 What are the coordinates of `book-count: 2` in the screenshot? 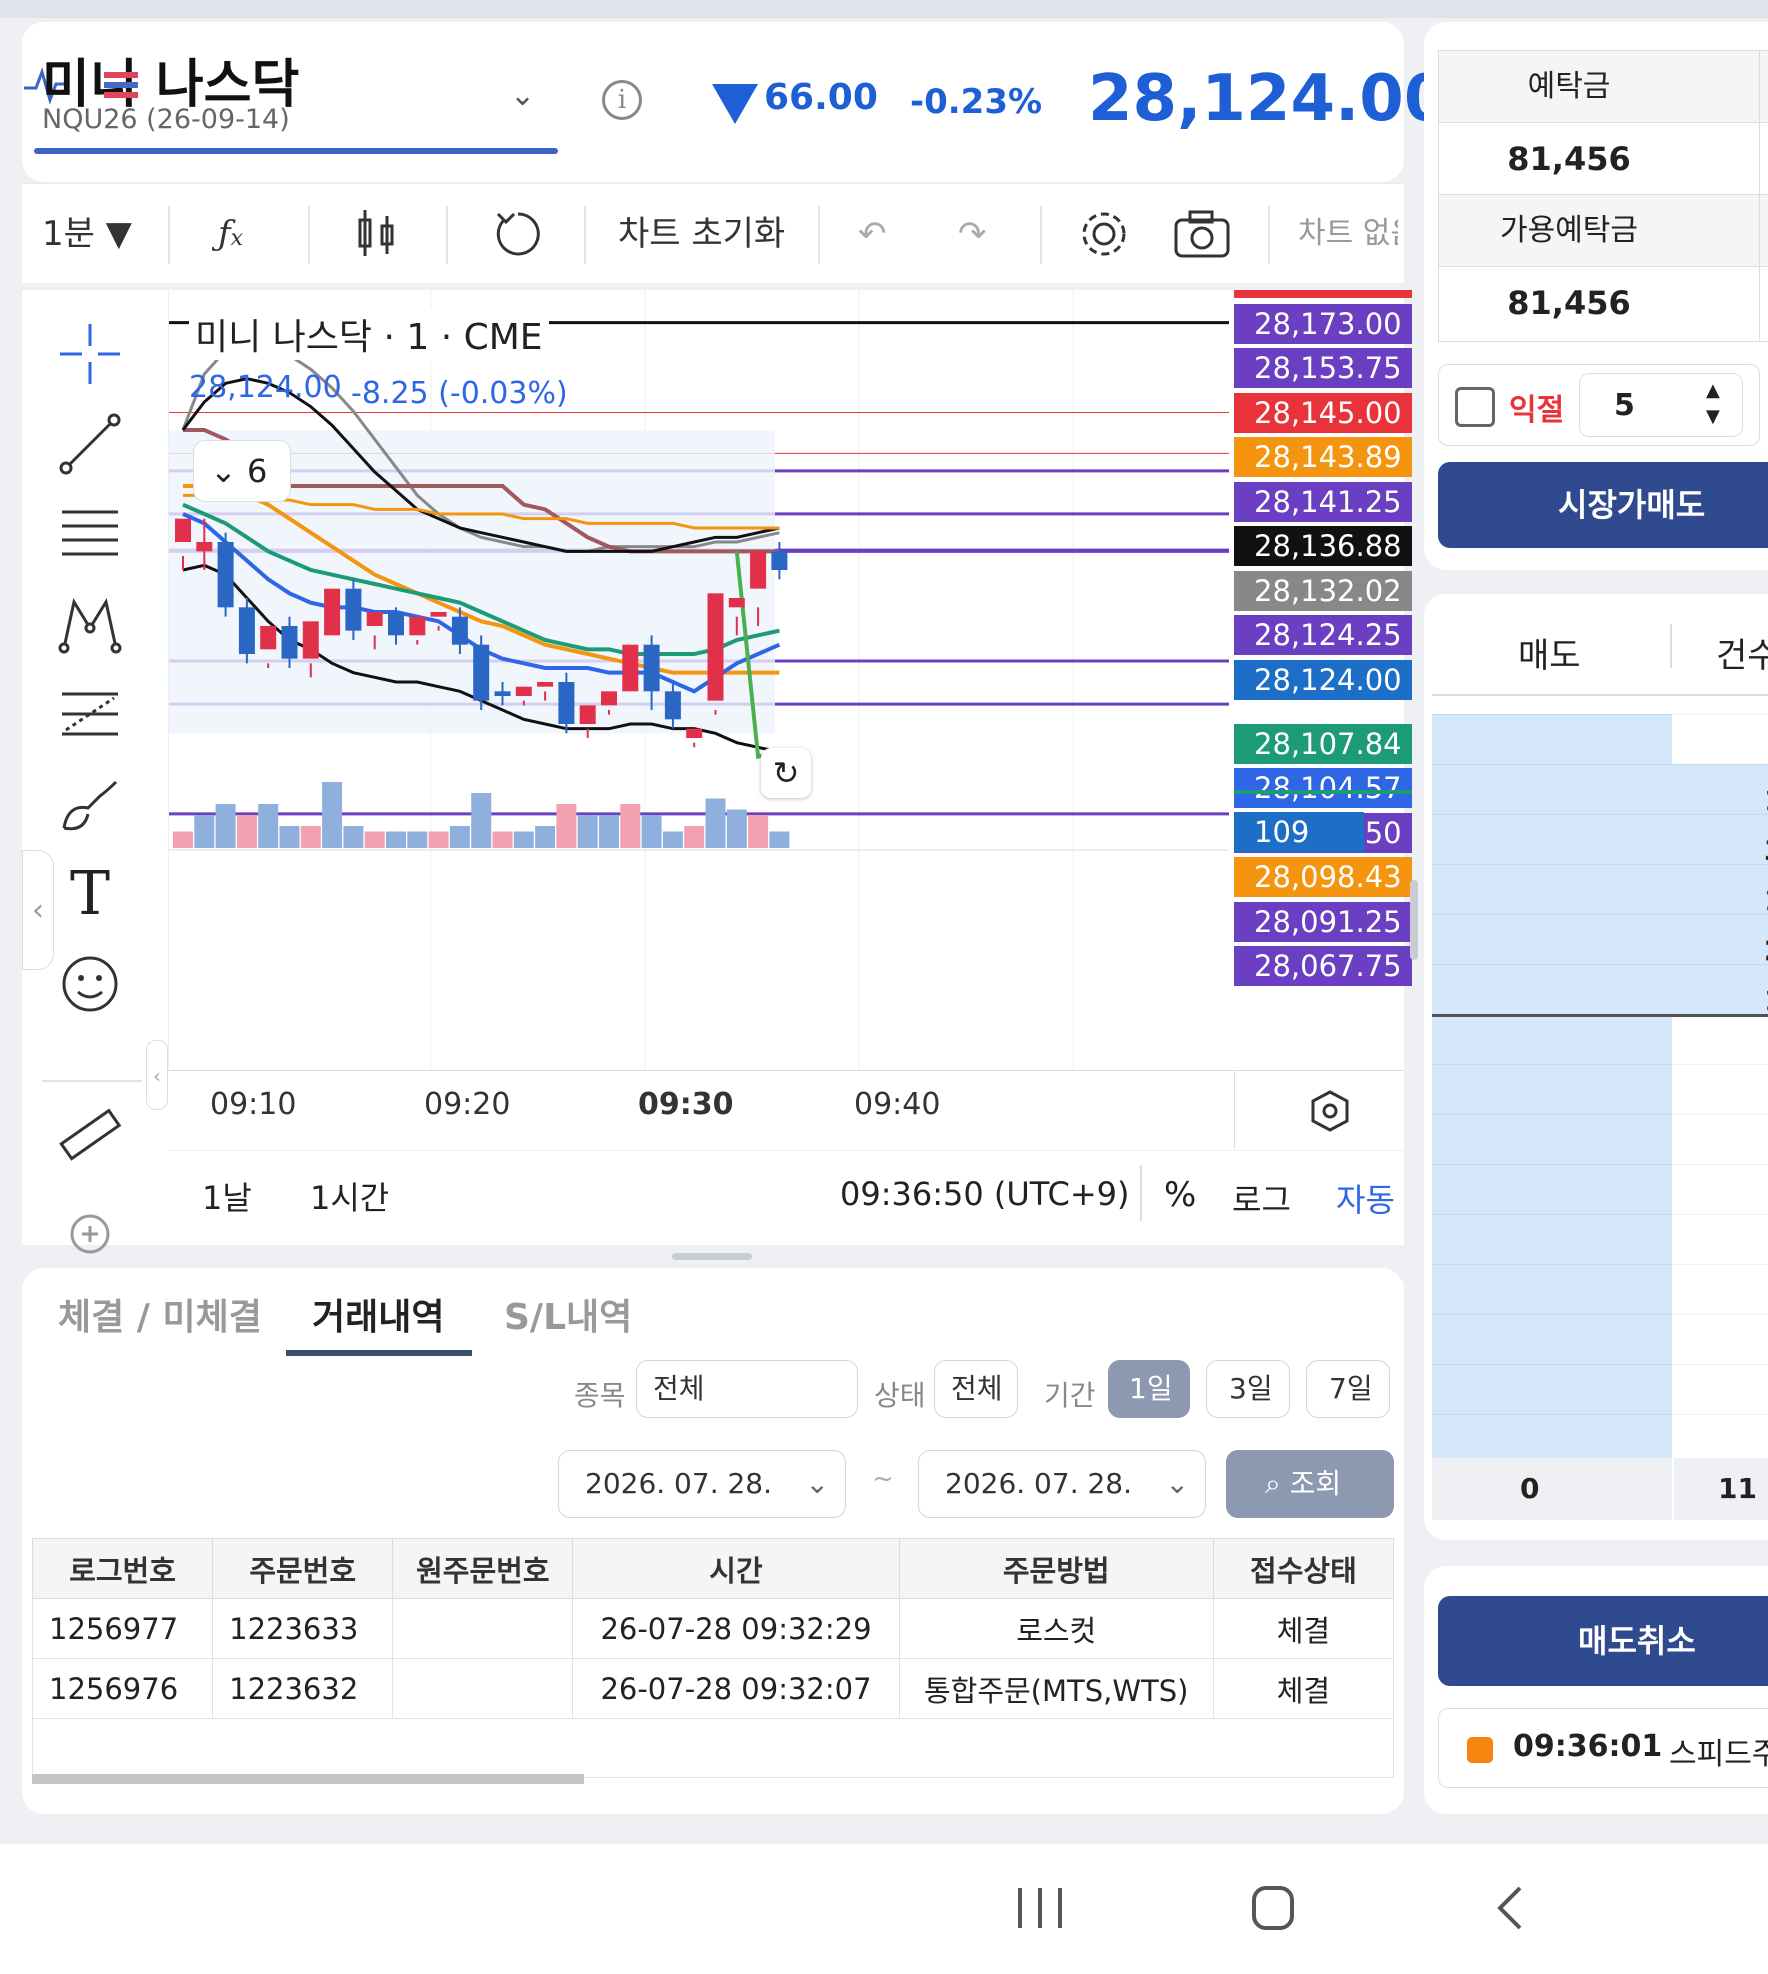 It's located at (1766, 950).